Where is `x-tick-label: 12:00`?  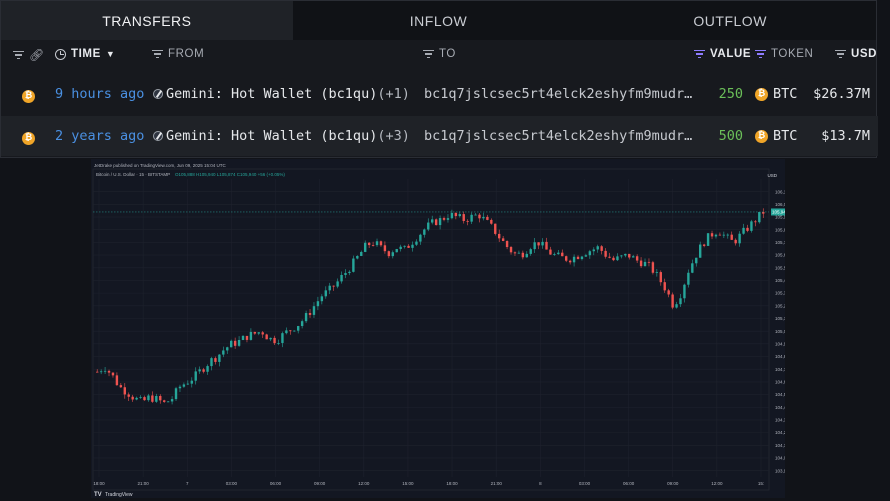
x-tick-label: 12:00 is located at coordinates (717, 483).